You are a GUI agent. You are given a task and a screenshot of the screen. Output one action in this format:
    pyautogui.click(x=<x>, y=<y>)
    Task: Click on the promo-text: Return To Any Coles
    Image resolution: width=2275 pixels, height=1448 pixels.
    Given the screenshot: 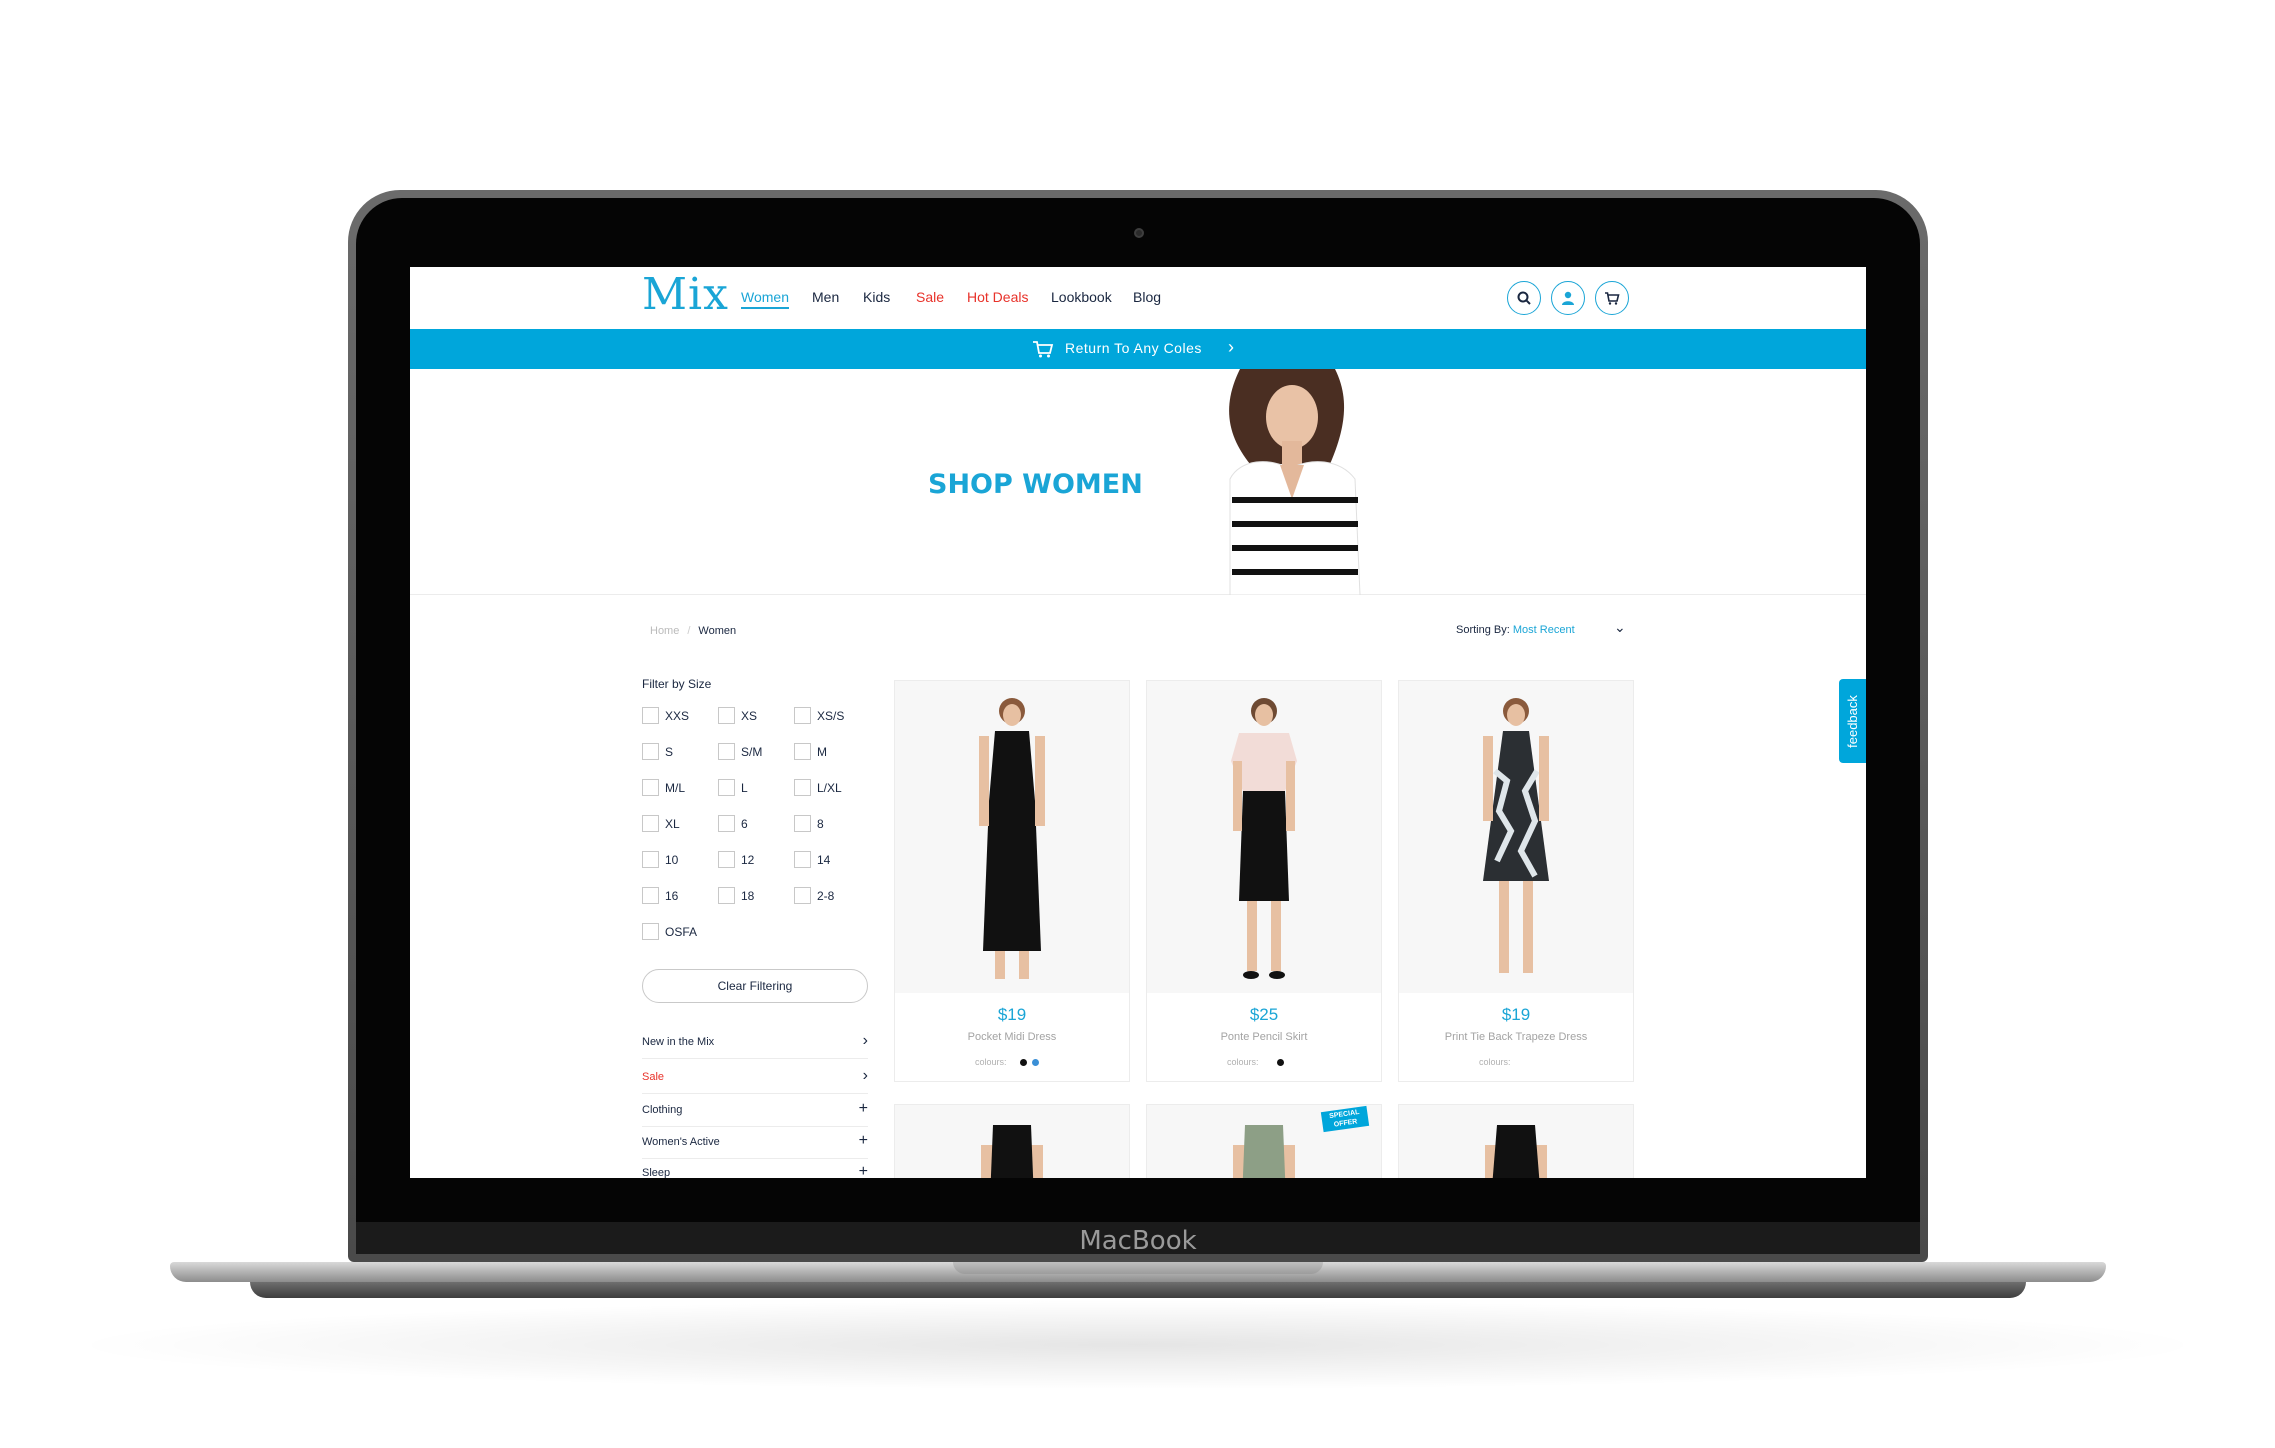 What is the action you would take?
    pyautogui.click(x=1133, y=348)
    